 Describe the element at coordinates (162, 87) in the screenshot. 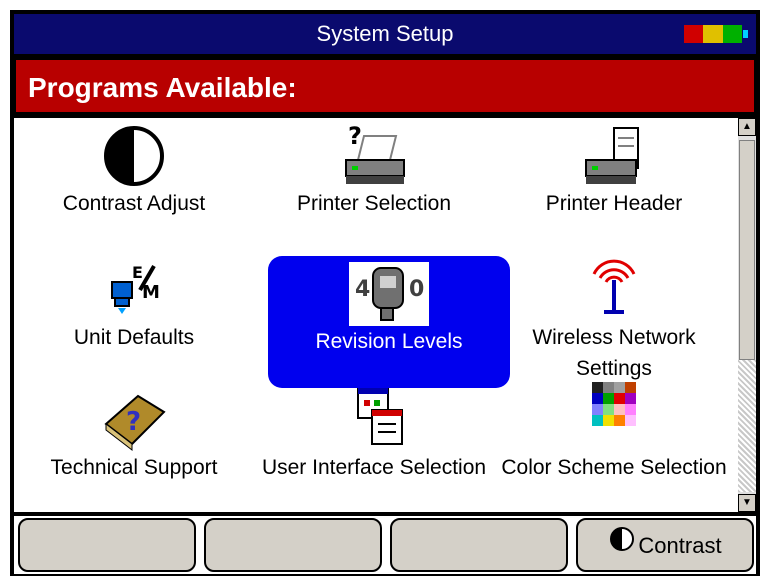

I see `programs-header-title: Programs Available:` at that location.